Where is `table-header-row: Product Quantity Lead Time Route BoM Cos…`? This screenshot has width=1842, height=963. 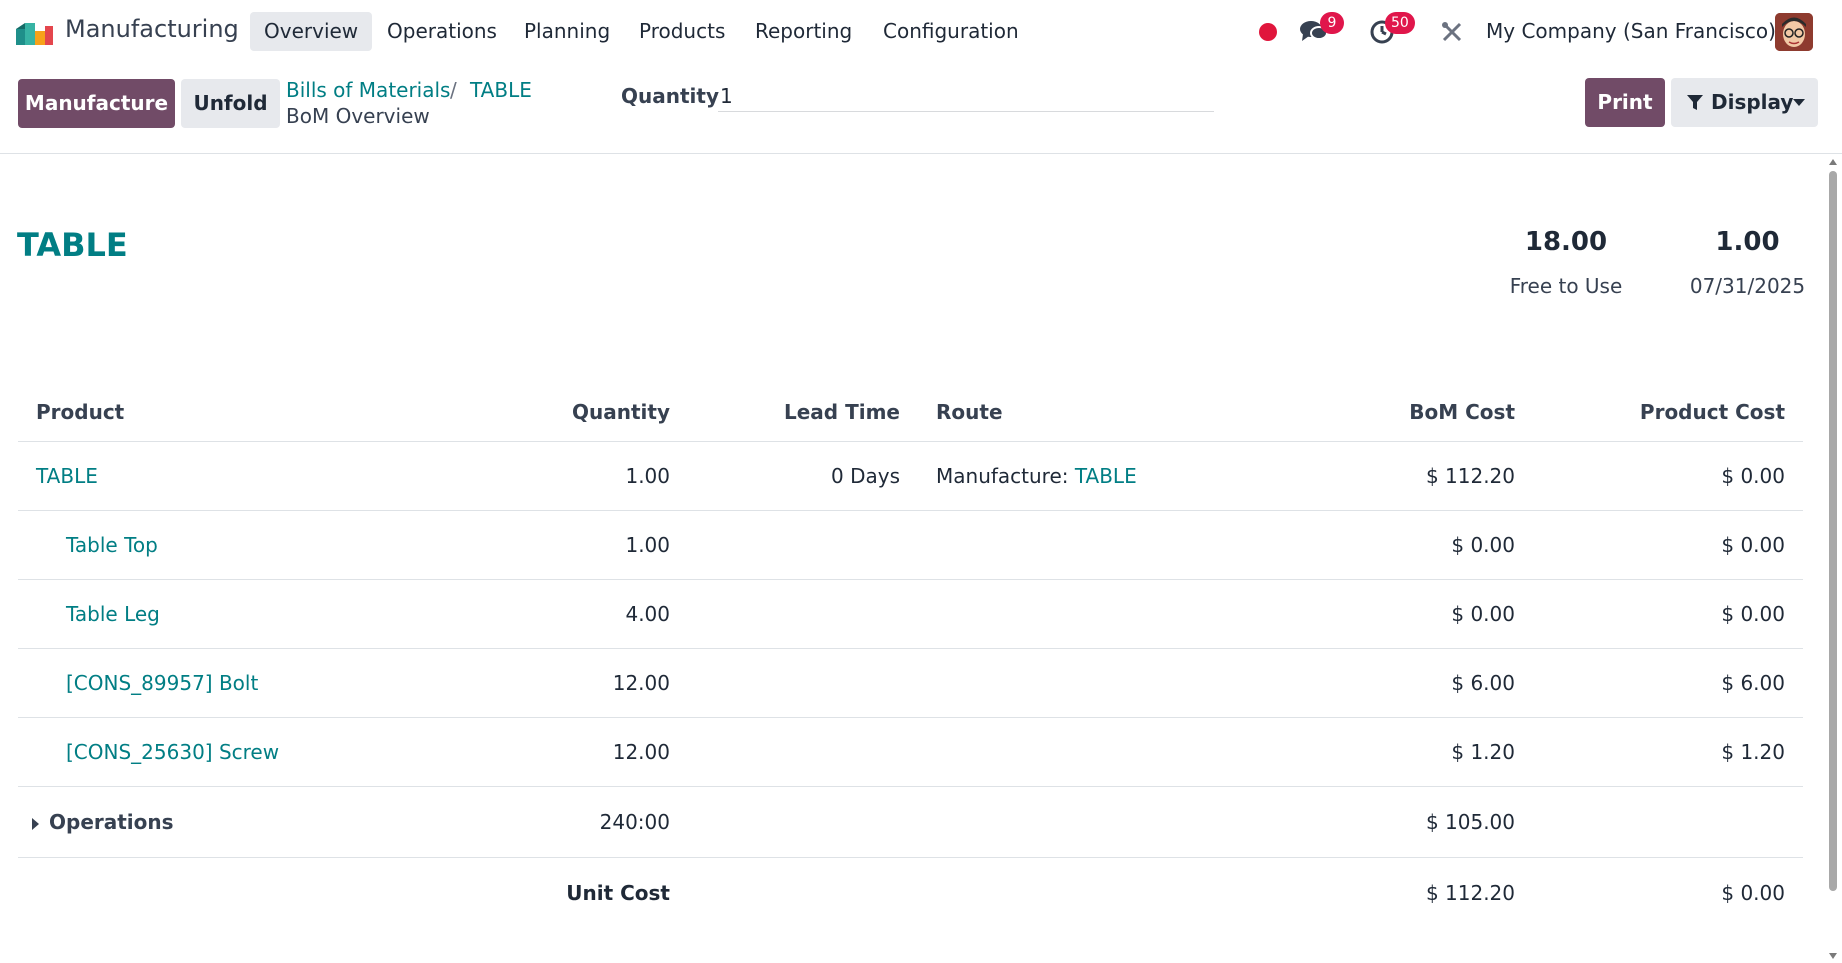
table-header-row: Product Quantity Lead Time Route BoM Cos… is located at coordinates (910, 412).